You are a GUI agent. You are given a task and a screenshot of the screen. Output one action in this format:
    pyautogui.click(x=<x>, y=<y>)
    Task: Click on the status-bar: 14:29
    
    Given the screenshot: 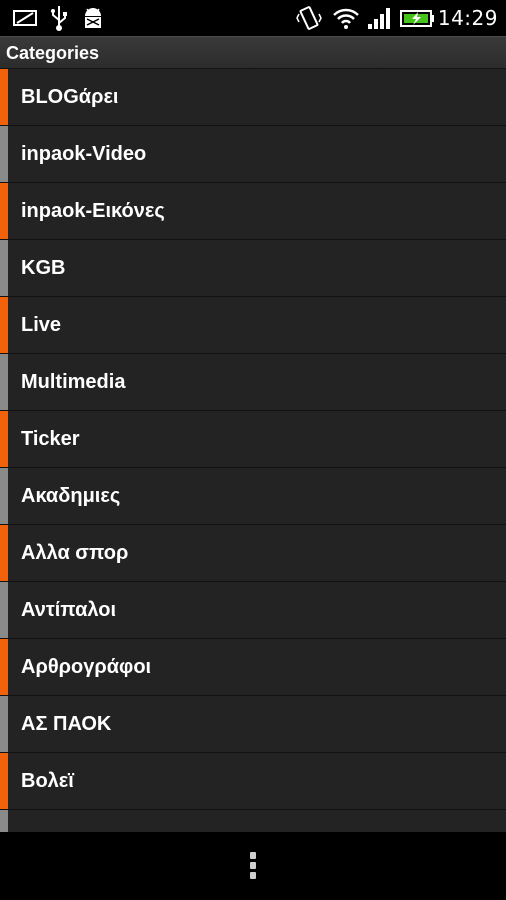 What is the action you would take?
    pyautogui.click(x=253, y=18)
    